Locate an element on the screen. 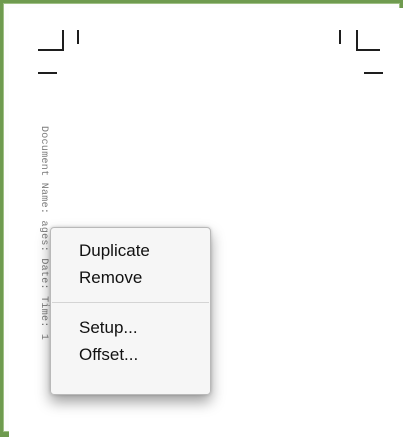 Image resolution: width=403 pixels, height=437 pixels. crop-mark-top-right-tick-vertical is located at coordinates (340, 37).